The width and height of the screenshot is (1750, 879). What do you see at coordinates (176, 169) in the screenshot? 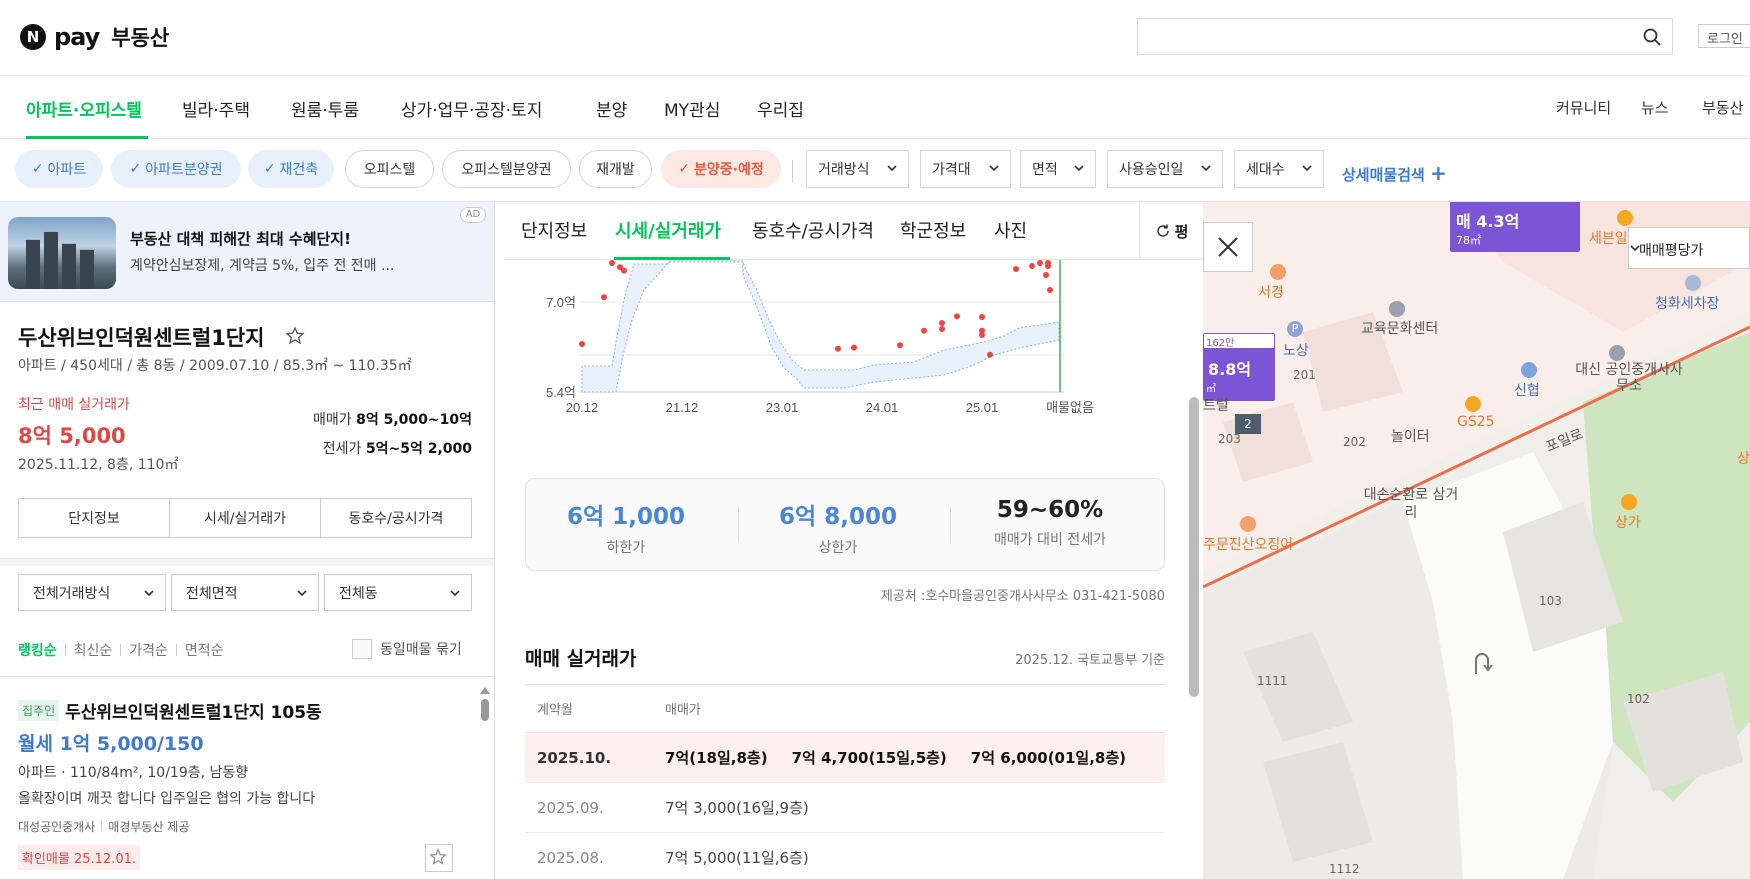
I see `chip-apartment-presale: ✓ 아파트분양권` at bounding box center [176, 169].